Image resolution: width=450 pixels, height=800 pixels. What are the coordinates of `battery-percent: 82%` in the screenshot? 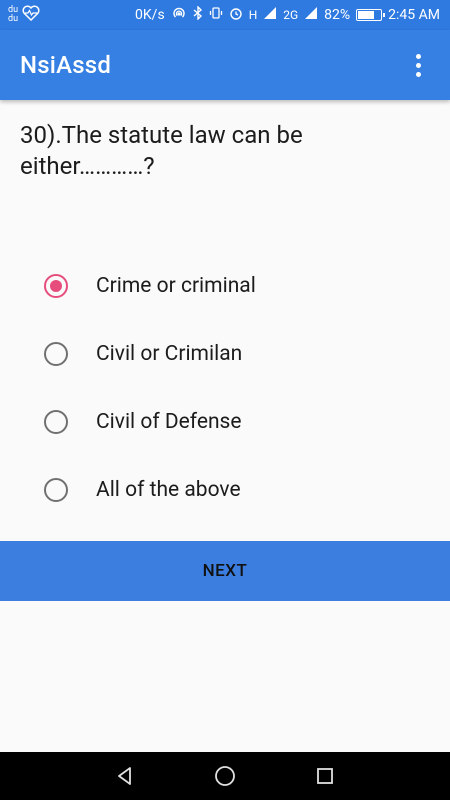 It's located at (337, 15).